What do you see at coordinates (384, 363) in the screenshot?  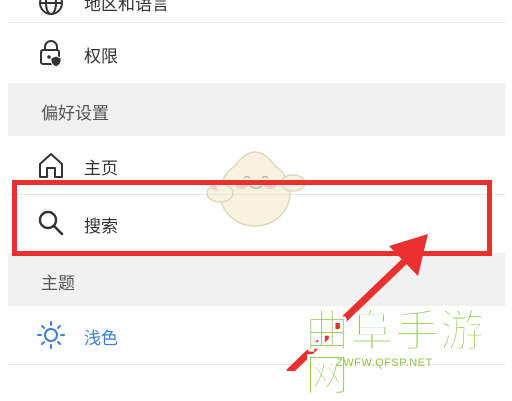 I see `watermark-url: ZWFW.QFSP.NET` at bounding box center [384, 363].